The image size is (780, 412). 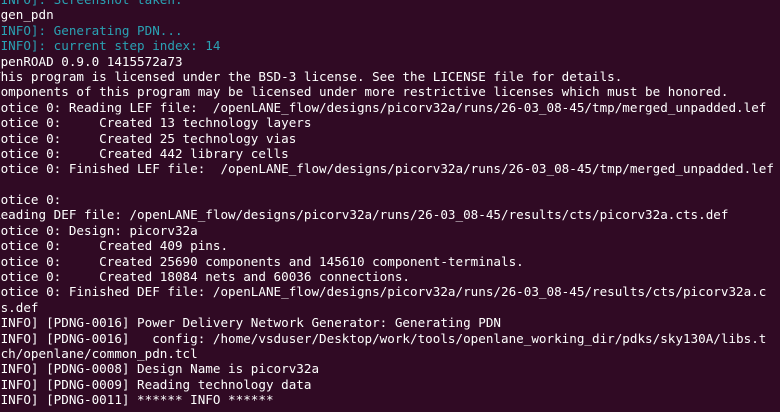 I want to click on terminal-line: OpenROAD 0.9.0 1415572a73, so click(x=91, y=61).